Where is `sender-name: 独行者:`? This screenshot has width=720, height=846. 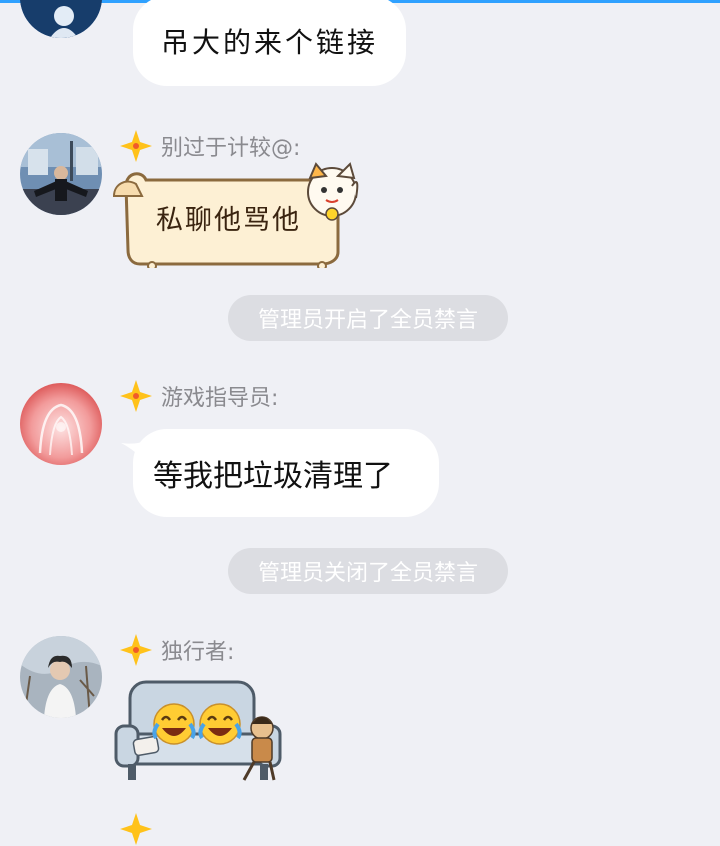
sender-name: 独行者: is located at coordinates (198, 652).